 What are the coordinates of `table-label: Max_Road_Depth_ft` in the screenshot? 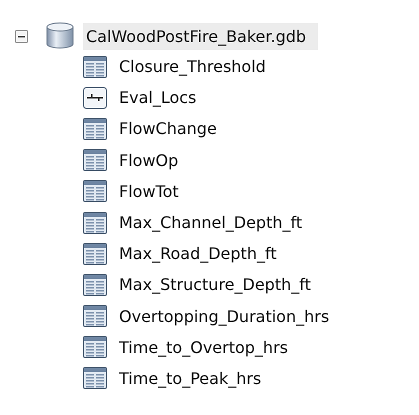 It's located at (198, 254).